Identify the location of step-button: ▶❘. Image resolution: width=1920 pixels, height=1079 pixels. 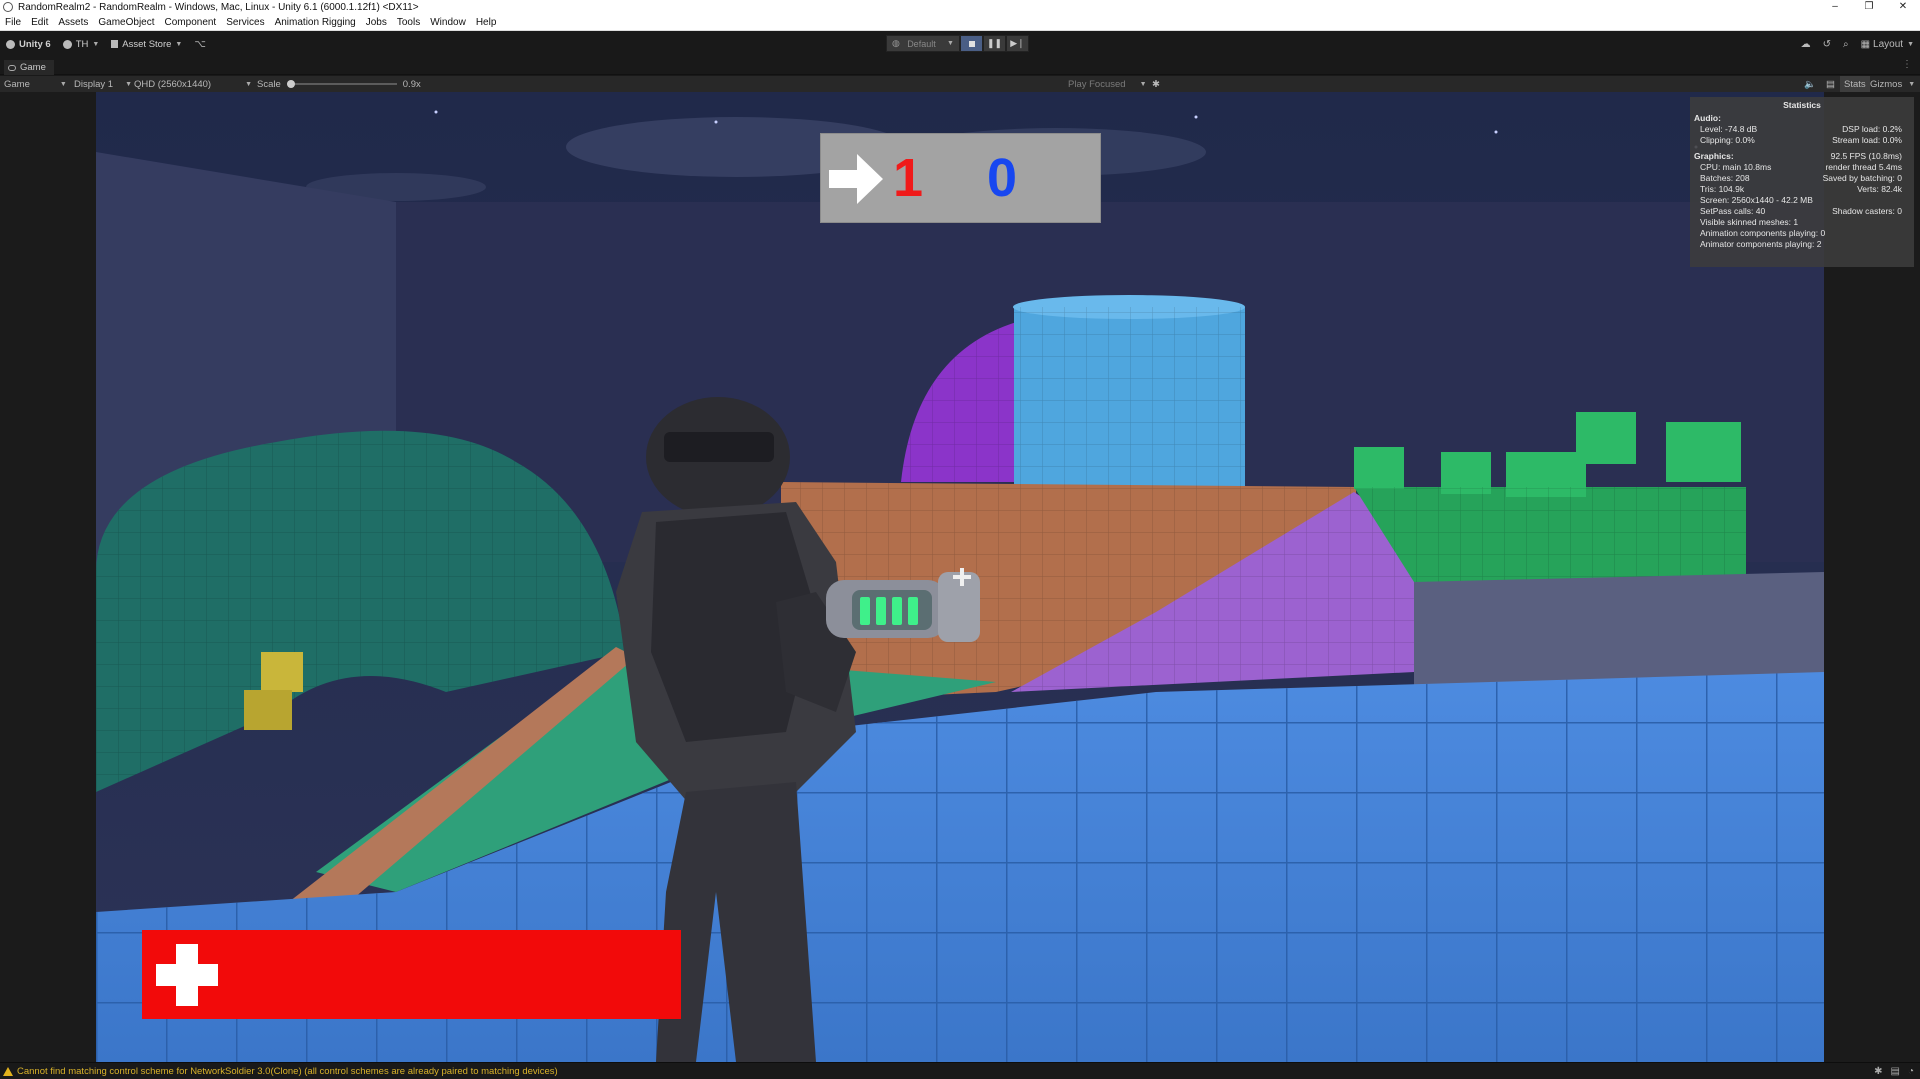
(1017, 43).